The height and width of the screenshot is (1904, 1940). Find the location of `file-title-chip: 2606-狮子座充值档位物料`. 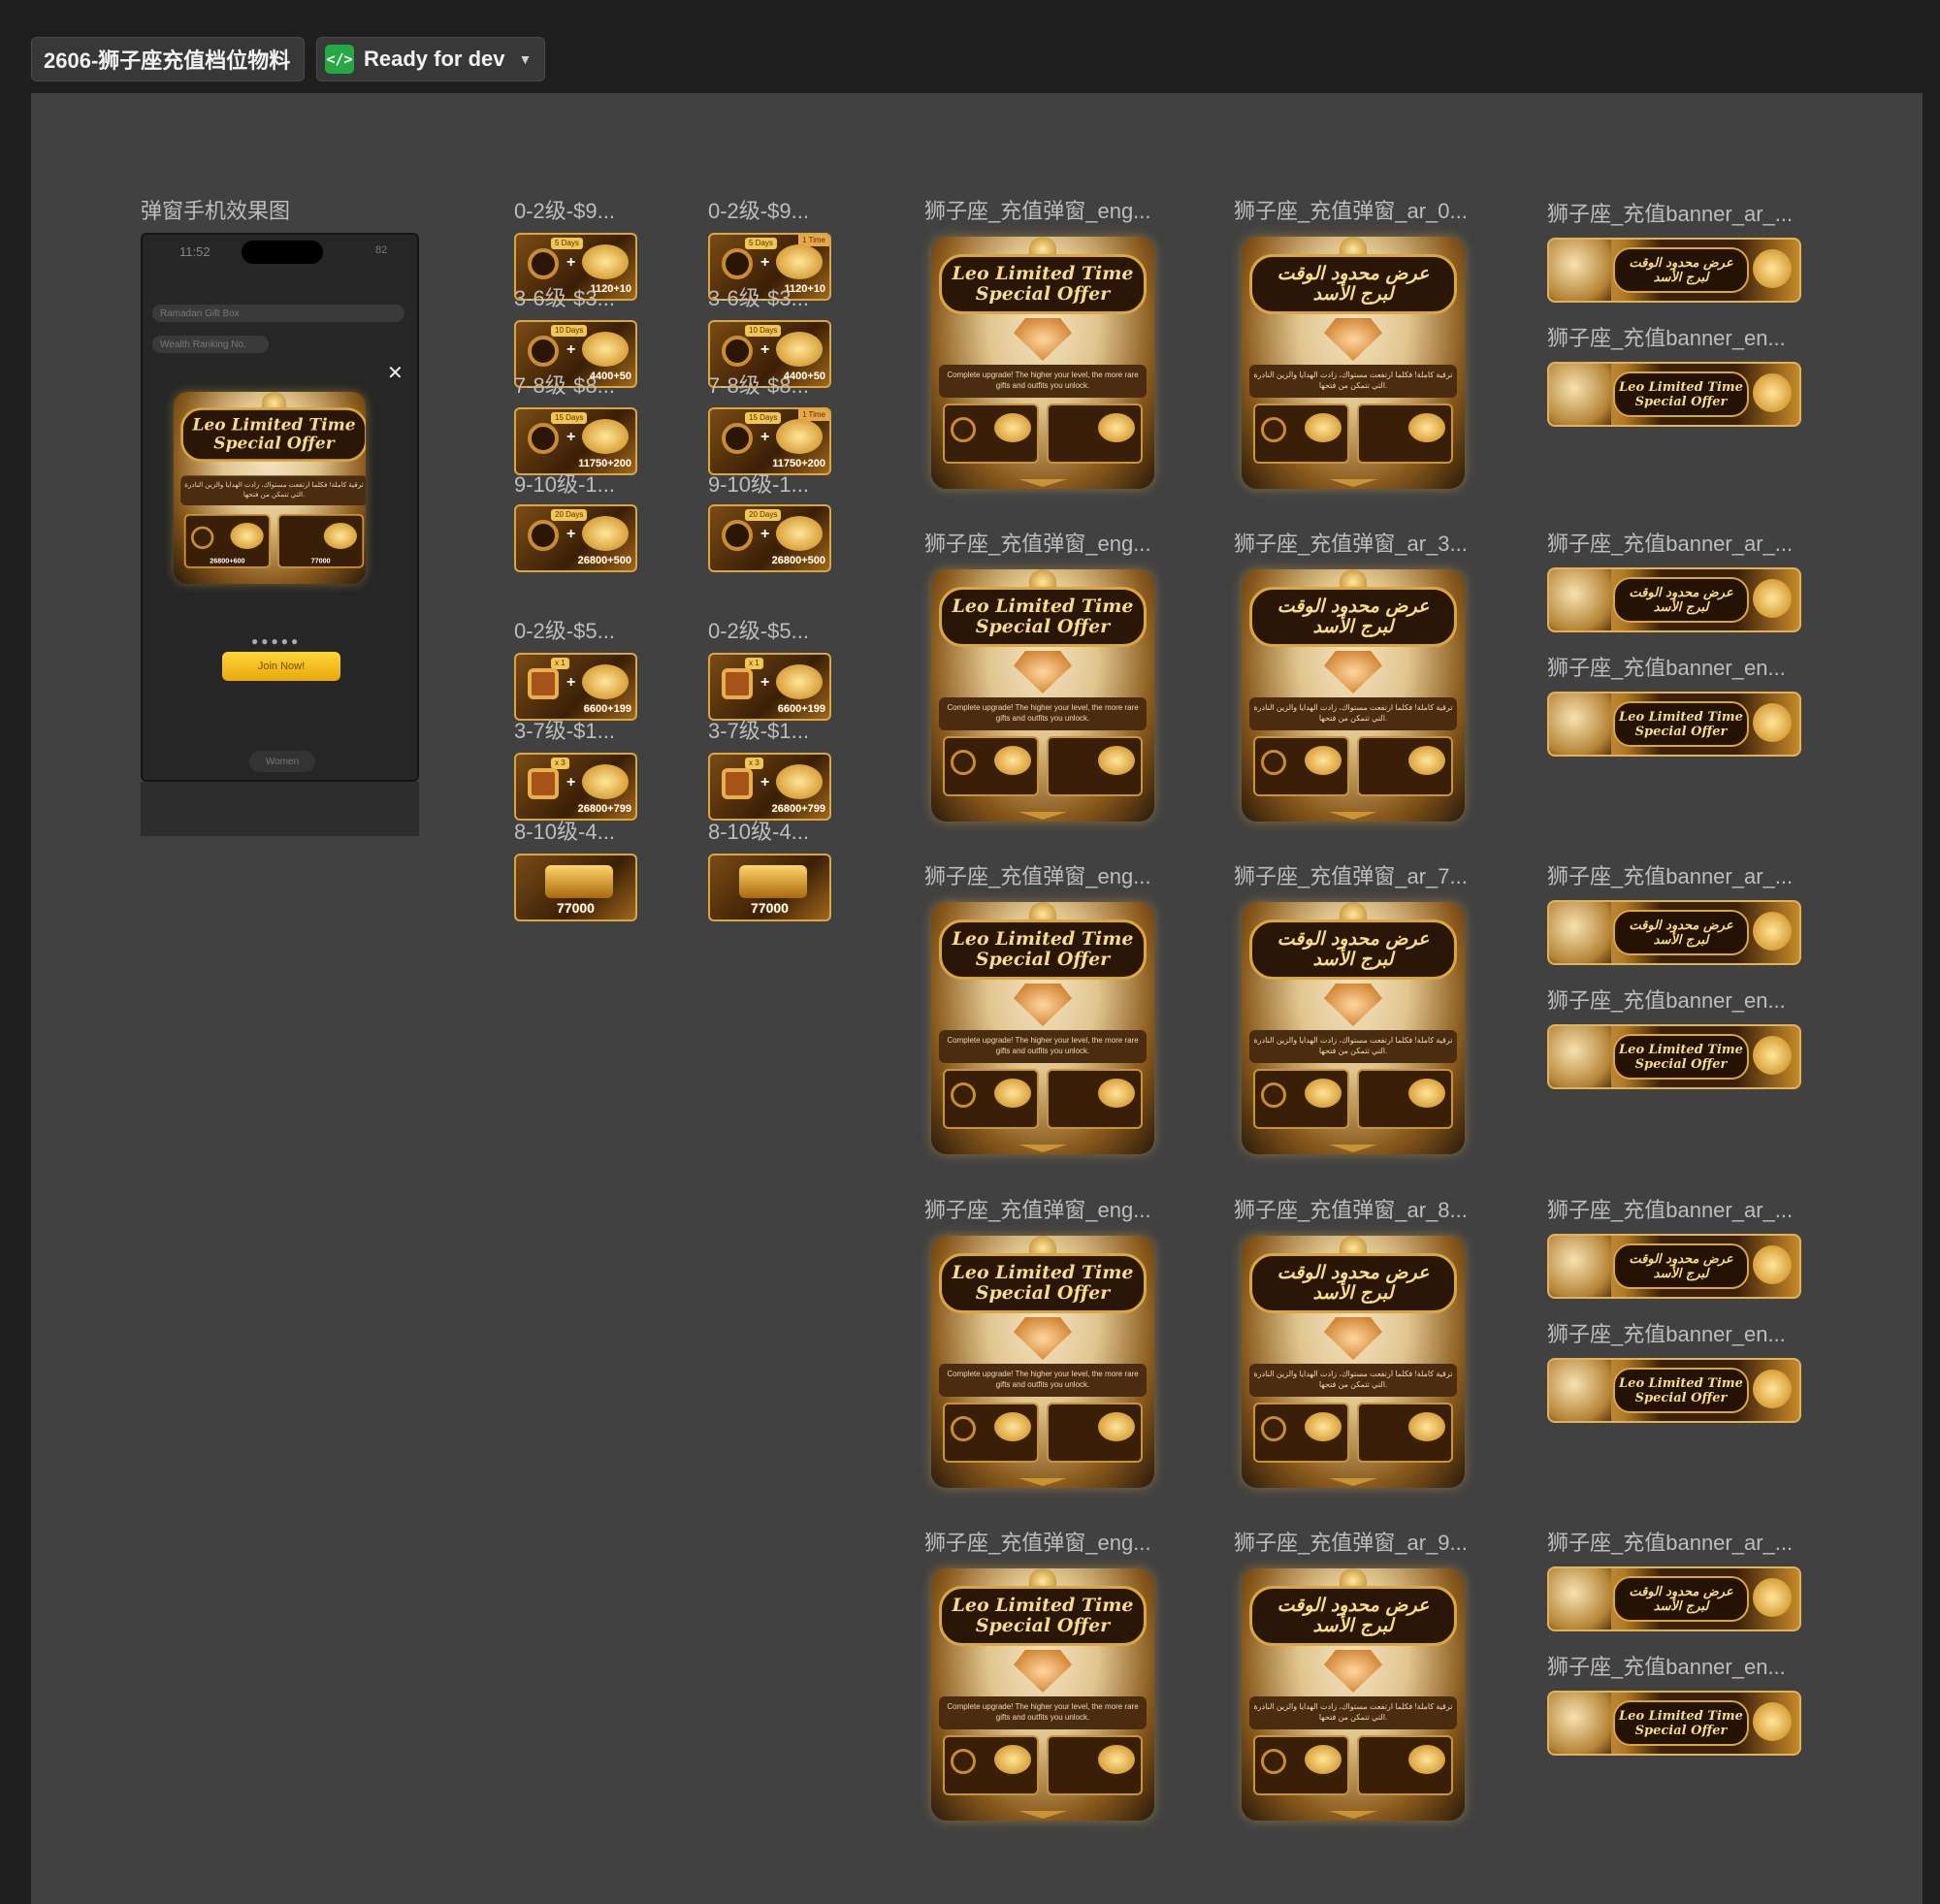

file-title-chip: 2606-狮子座充值档位物料 is located at coordinates (168, 59).